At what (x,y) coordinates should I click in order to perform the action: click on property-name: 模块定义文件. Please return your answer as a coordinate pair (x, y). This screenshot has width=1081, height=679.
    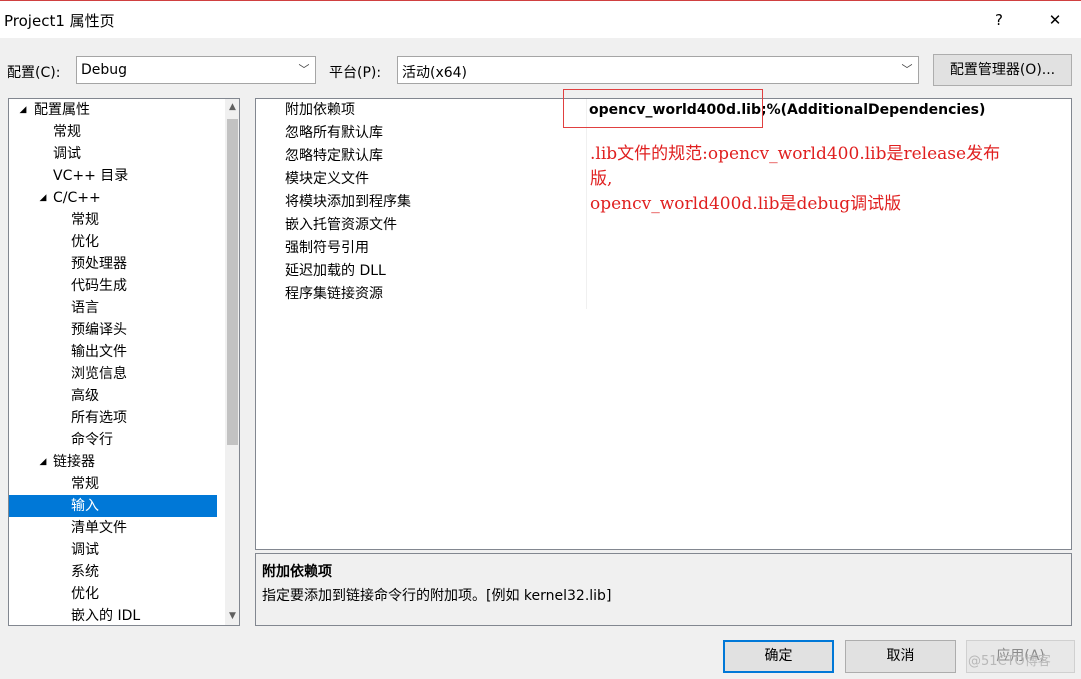
    Looking at the image, I should click on (327, 179).